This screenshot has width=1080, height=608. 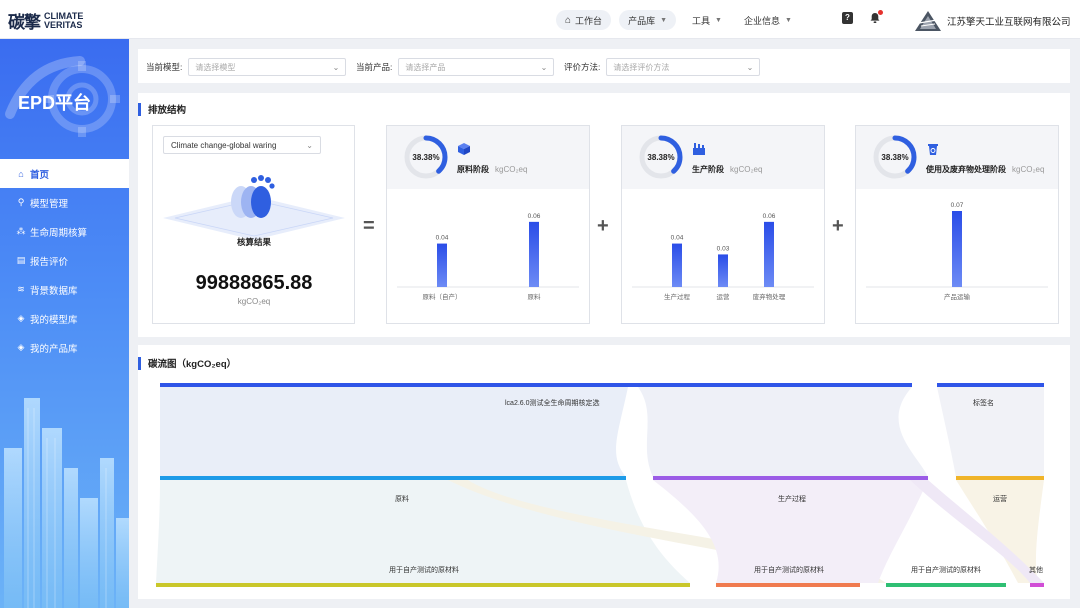 I want to click on nav-tools: 工具 ▼, so click(x=707, y=20).